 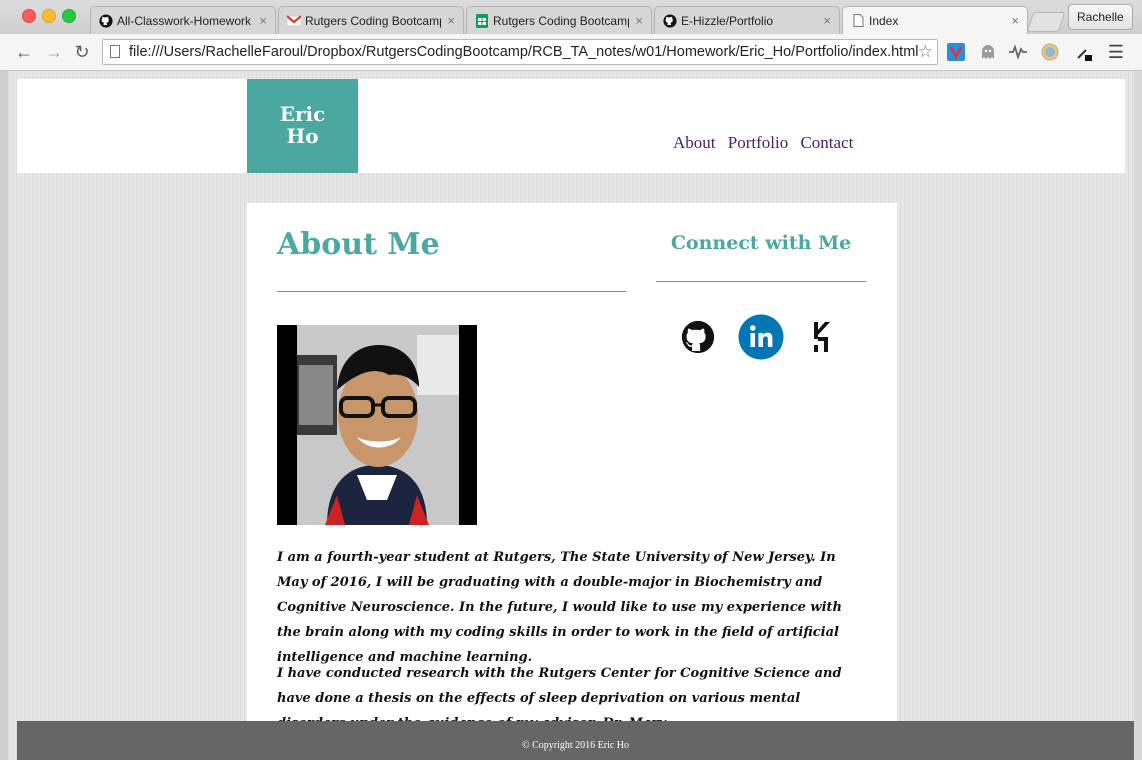 I want to click on nav-link-contact: Contact, so click(x=826, y=142).